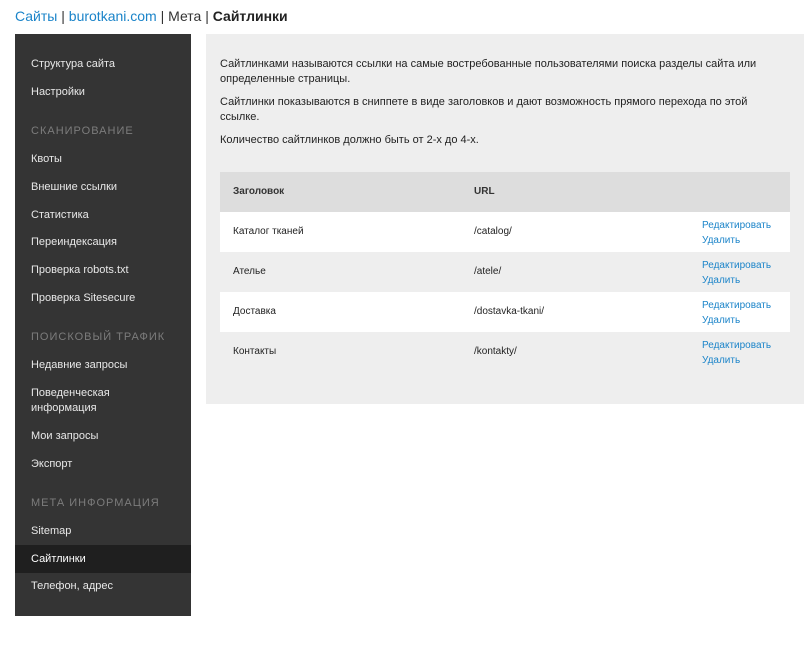 The height and width of the screenshot is (655, 811). What do you see at coordinates (103, 159) in the screenshot?
I see `sidebar-item-quotas: Квоты` at bounding box center [103, 159].